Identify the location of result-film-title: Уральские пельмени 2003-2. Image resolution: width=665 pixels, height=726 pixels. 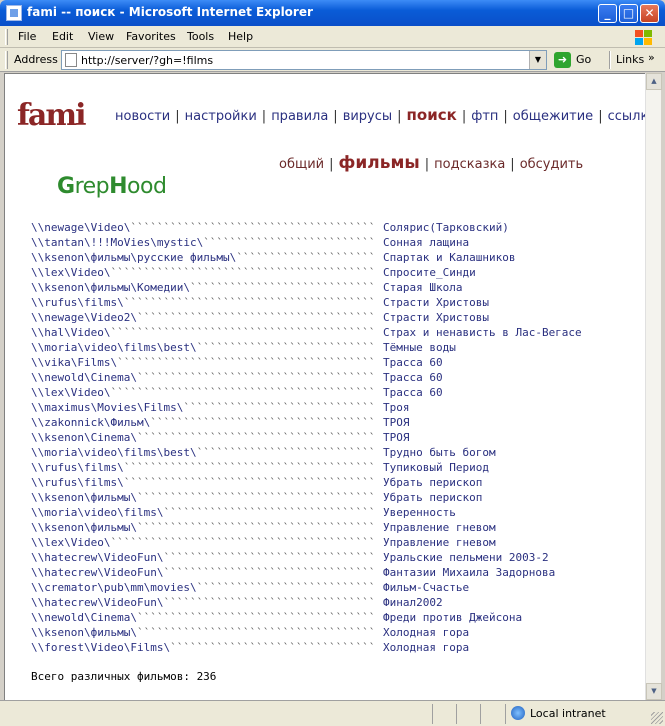
(466, 557).